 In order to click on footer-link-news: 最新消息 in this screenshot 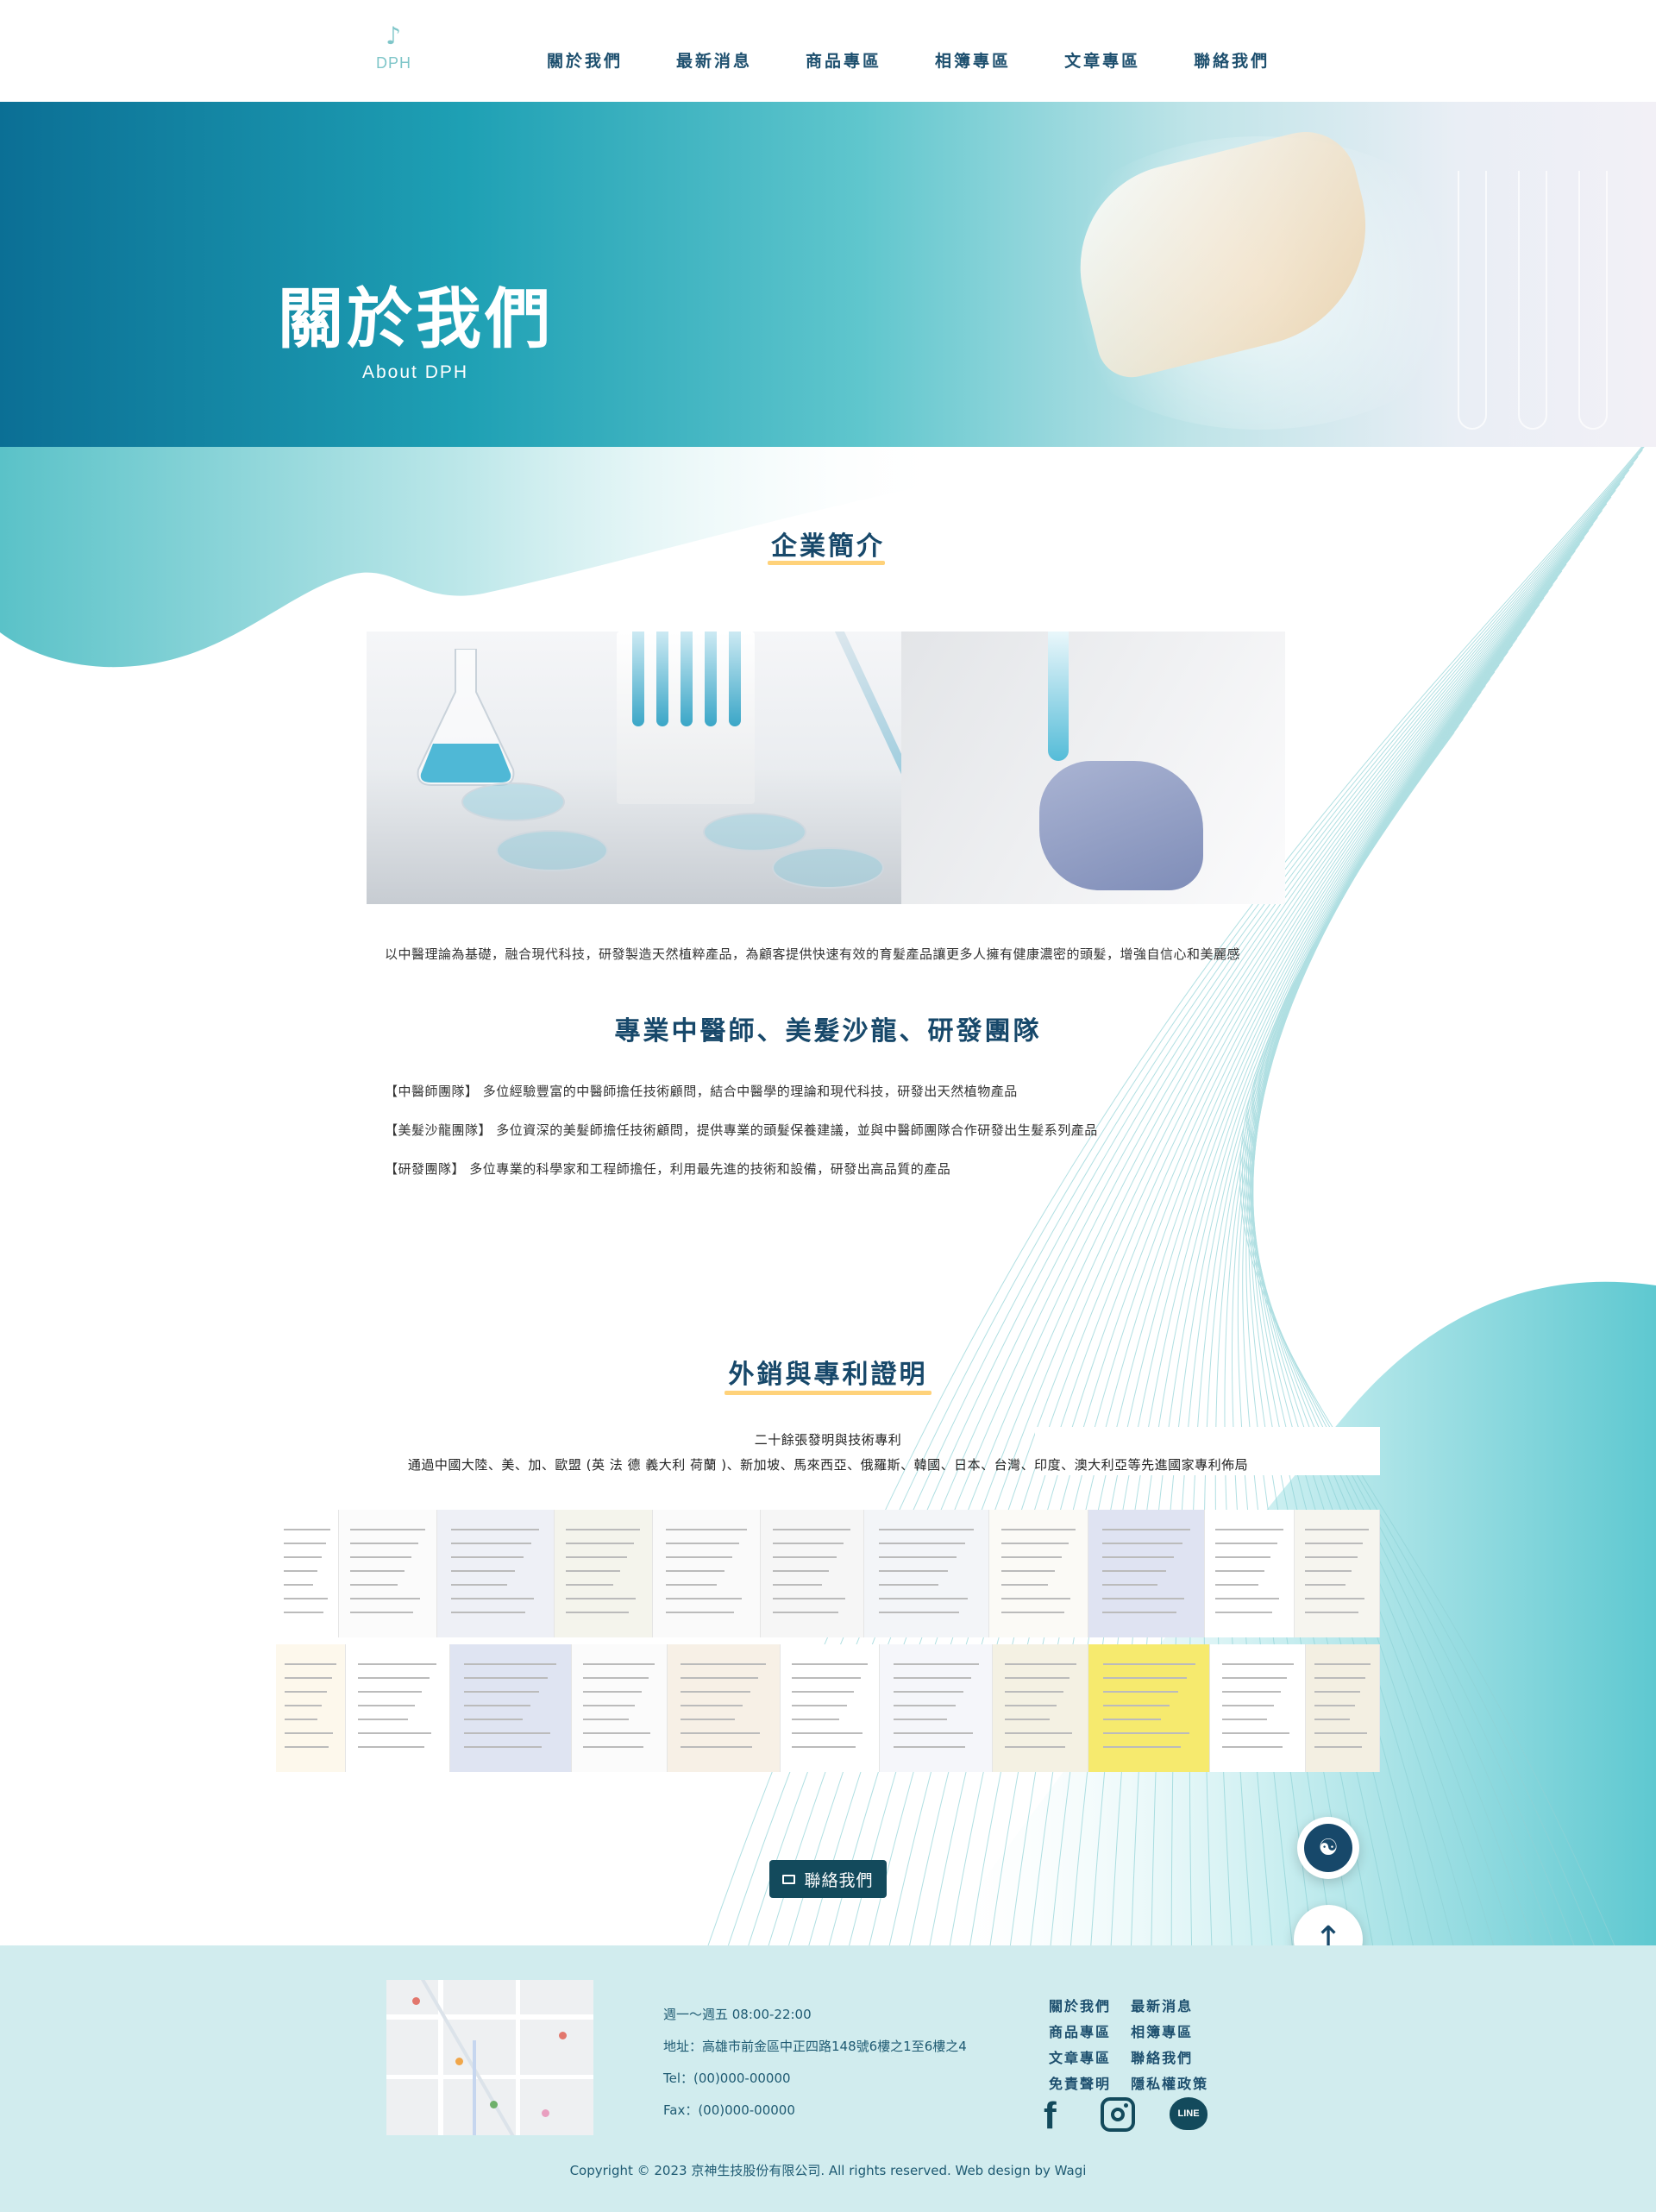, I will do `click(1162, 2005)`.